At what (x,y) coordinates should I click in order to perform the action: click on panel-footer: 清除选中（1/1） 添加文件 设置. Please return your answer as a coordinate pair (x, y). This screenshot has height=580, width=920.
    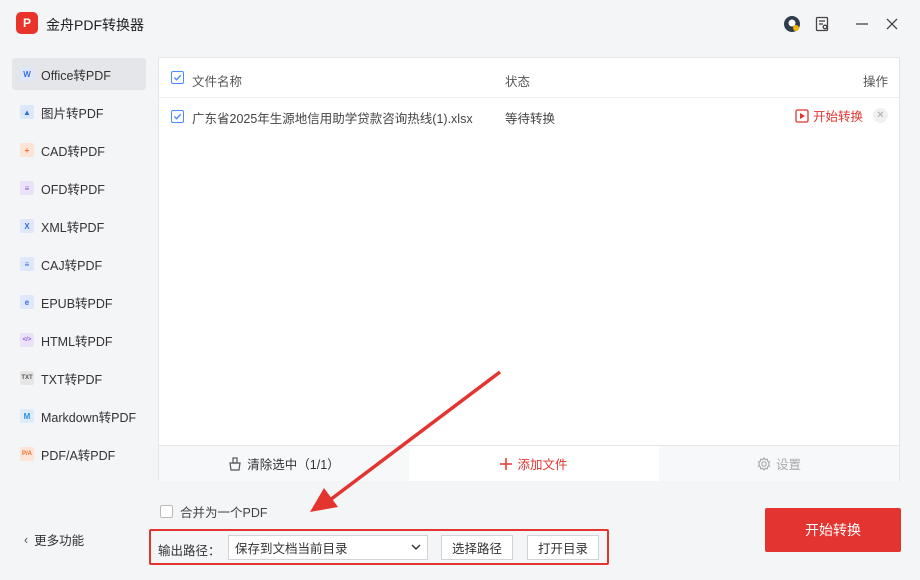
    Looking at the image, I should click on (529, 463).